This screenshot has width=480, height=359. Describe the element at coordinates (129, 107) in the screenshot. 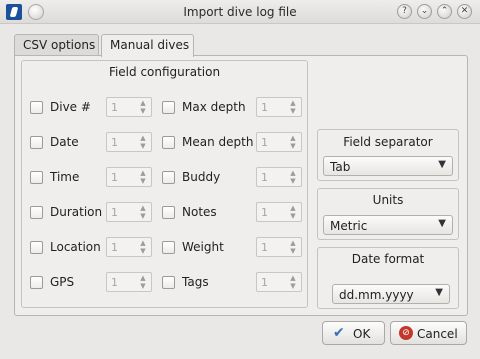

I see `dive-number-spinbox: 1 ▲ ▼` at that location.